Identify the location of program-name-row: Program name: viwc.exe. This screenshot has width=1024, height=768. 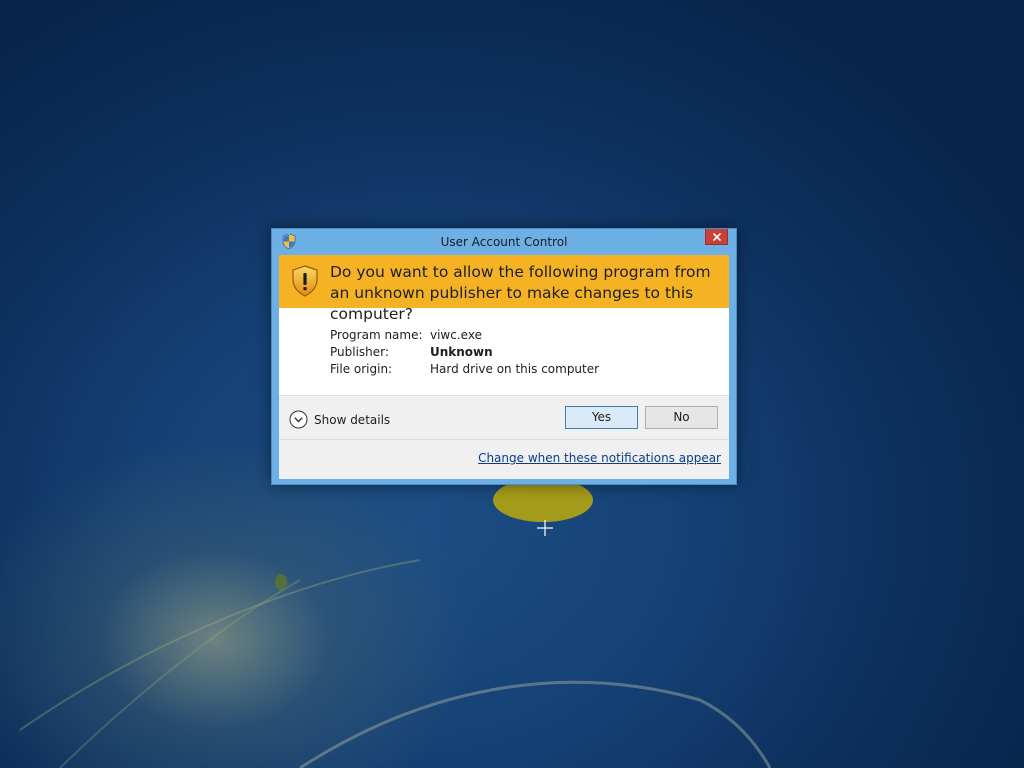
(464, 335).